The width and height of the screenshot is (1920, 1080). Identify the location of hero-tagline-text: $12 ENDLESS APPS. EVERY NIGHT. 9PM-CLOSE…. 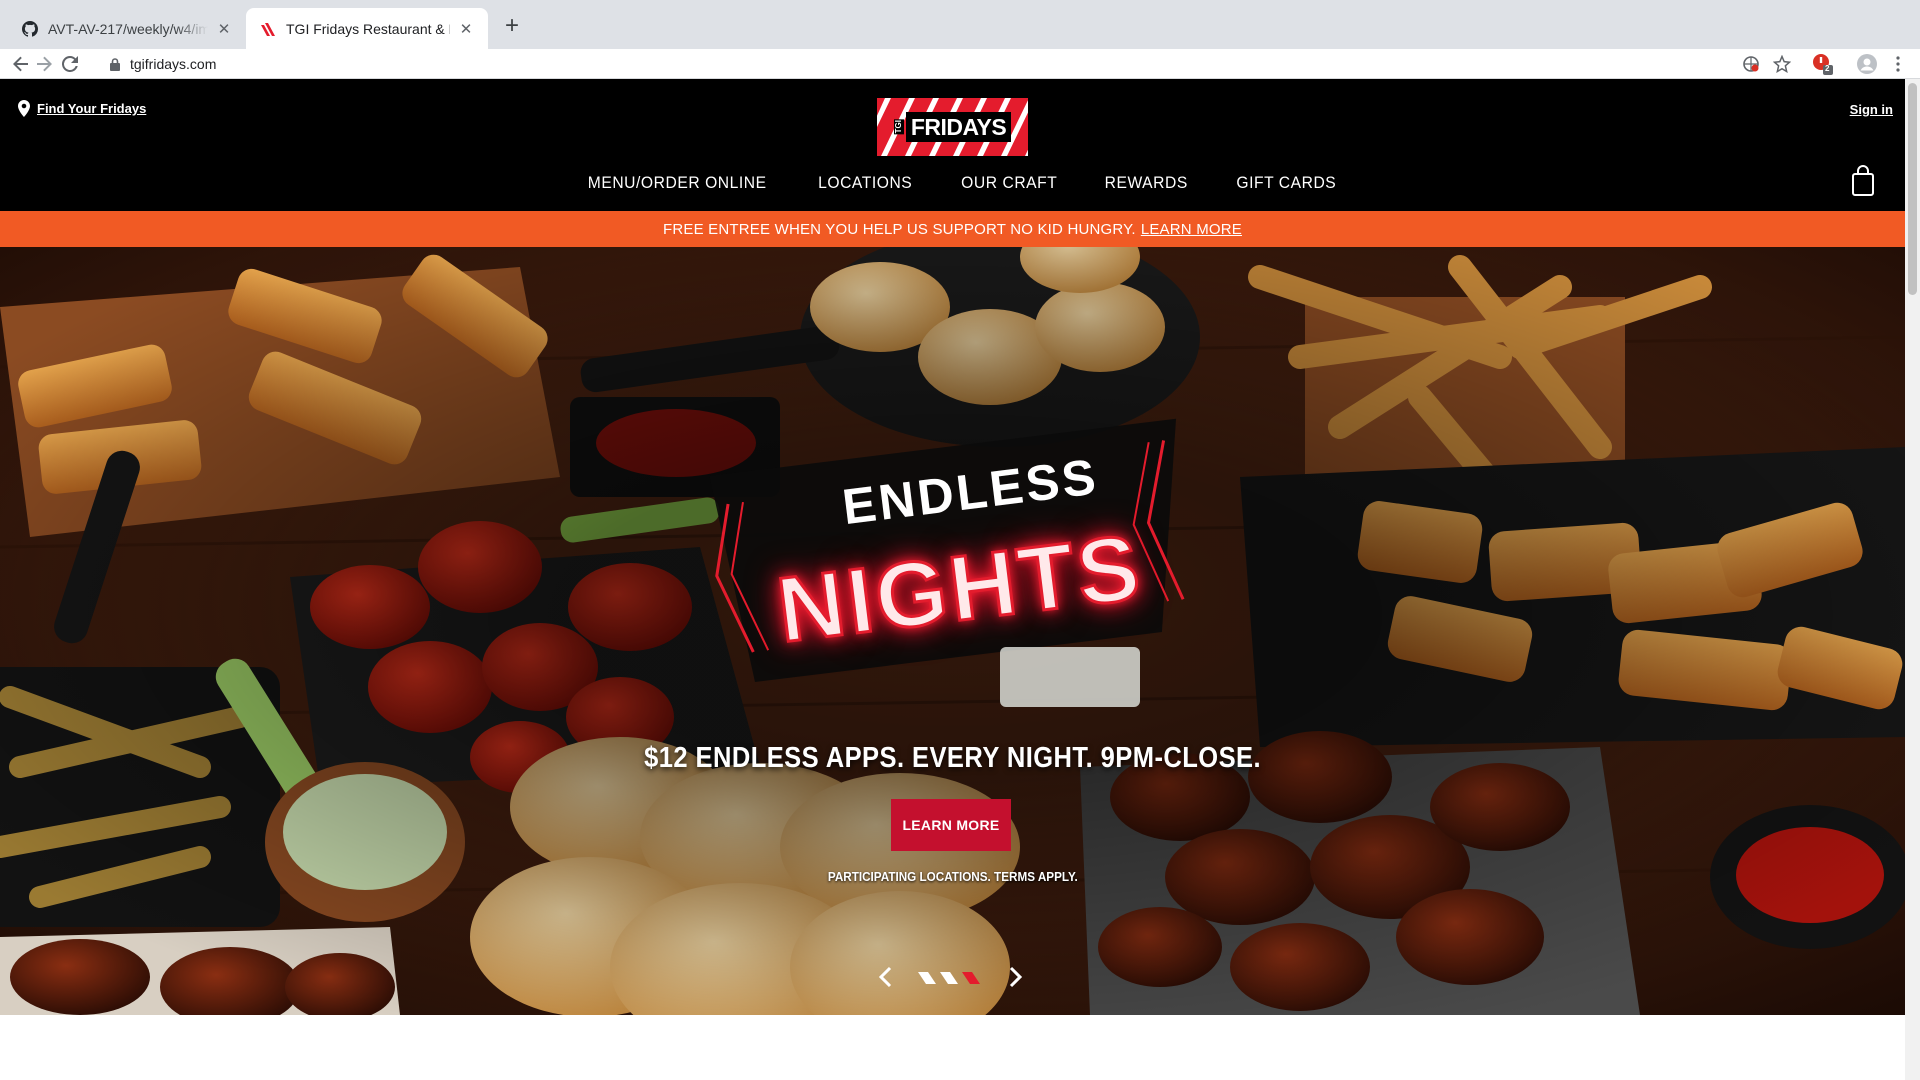
(952, 758).